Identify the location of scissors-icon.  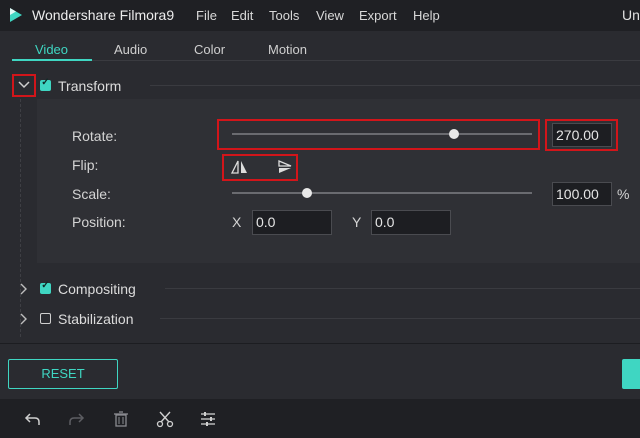
(165, 419).